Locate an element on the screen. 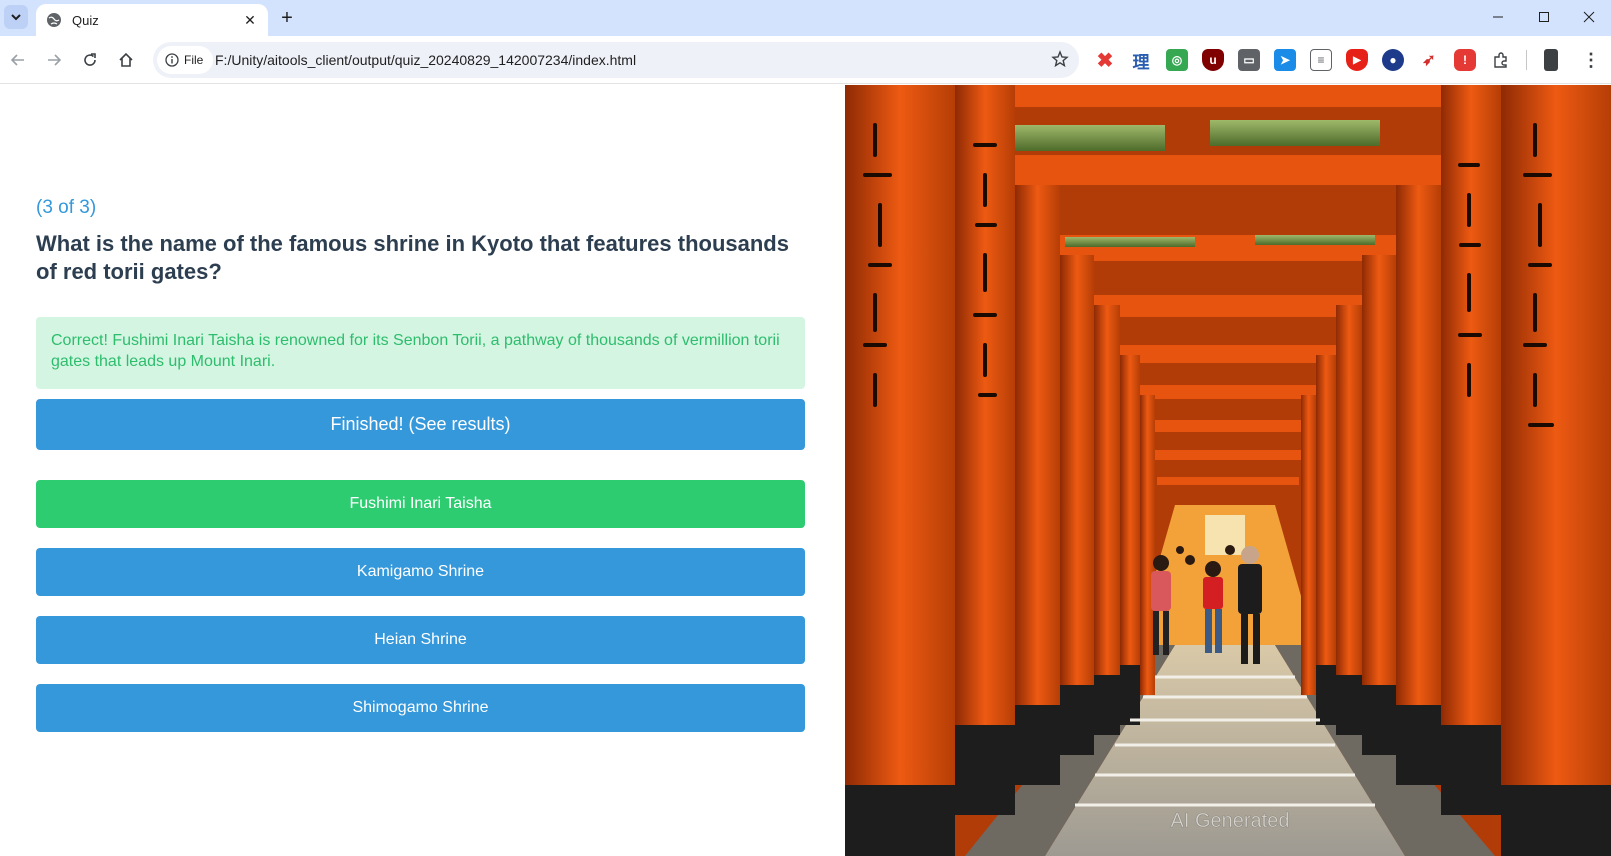 This screenshot has height=856, width=1611. minimize-icon is located at coordinates (1498, 17).